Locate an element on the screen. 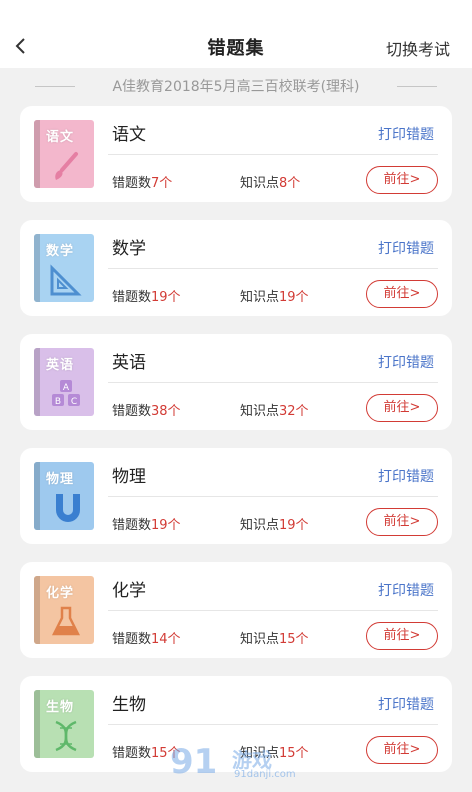 Image resolution: width=472 pixels, height=792 pixels. knowledge-count: 知识点32个 is located at coordinates (274, 411).